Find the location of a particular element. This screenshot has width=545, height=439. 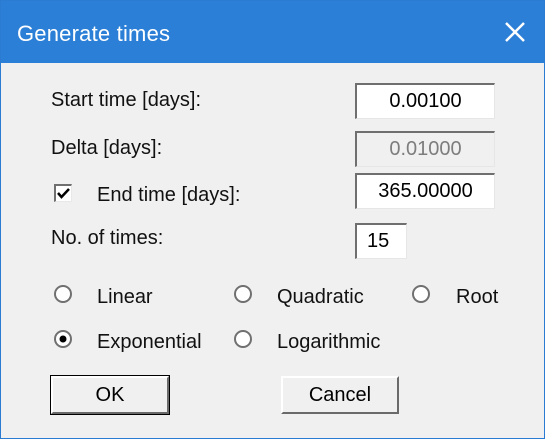

delta-label: Delta [days]: is located at coordinates (107, 148).